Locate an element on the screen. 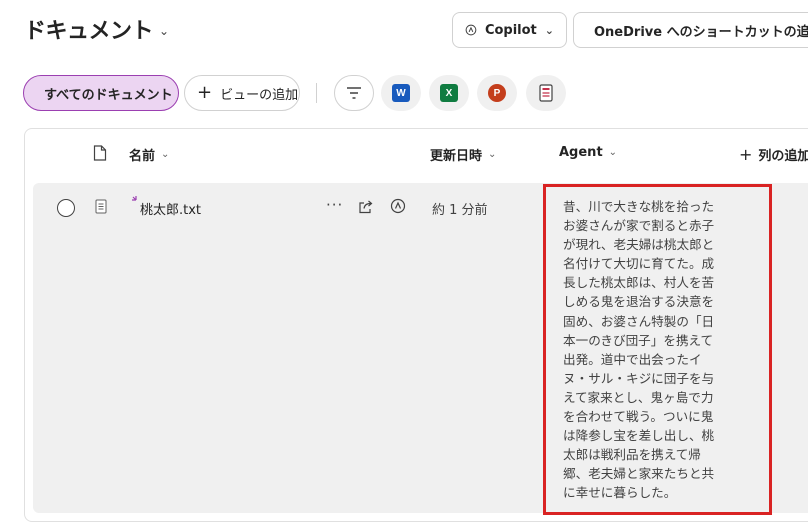 The height and width of the screenshot is (522, 808). new-forms-button is located at coordinates (546, 93).